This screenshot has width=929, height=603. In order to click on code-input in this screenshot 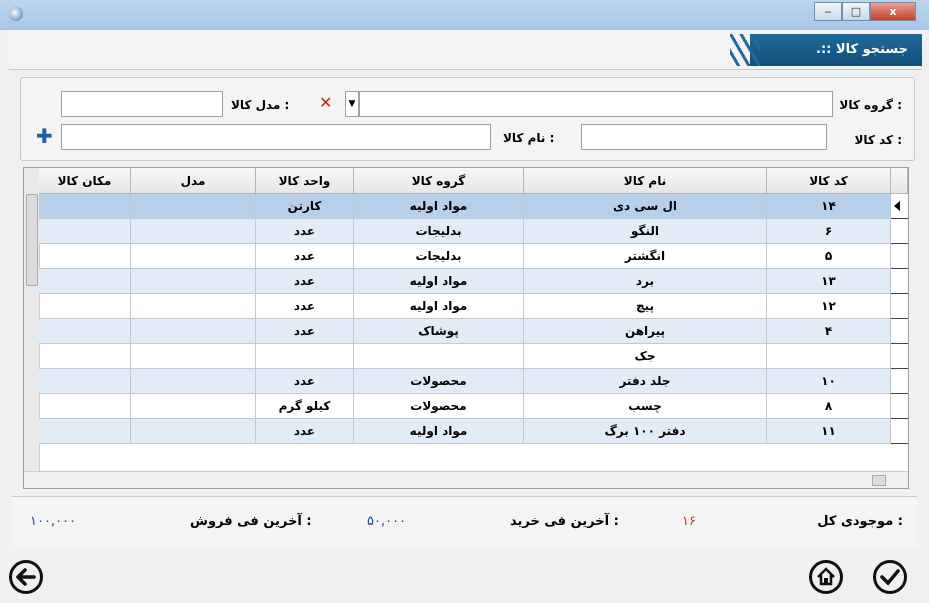, I will do `click(704, 137)`.